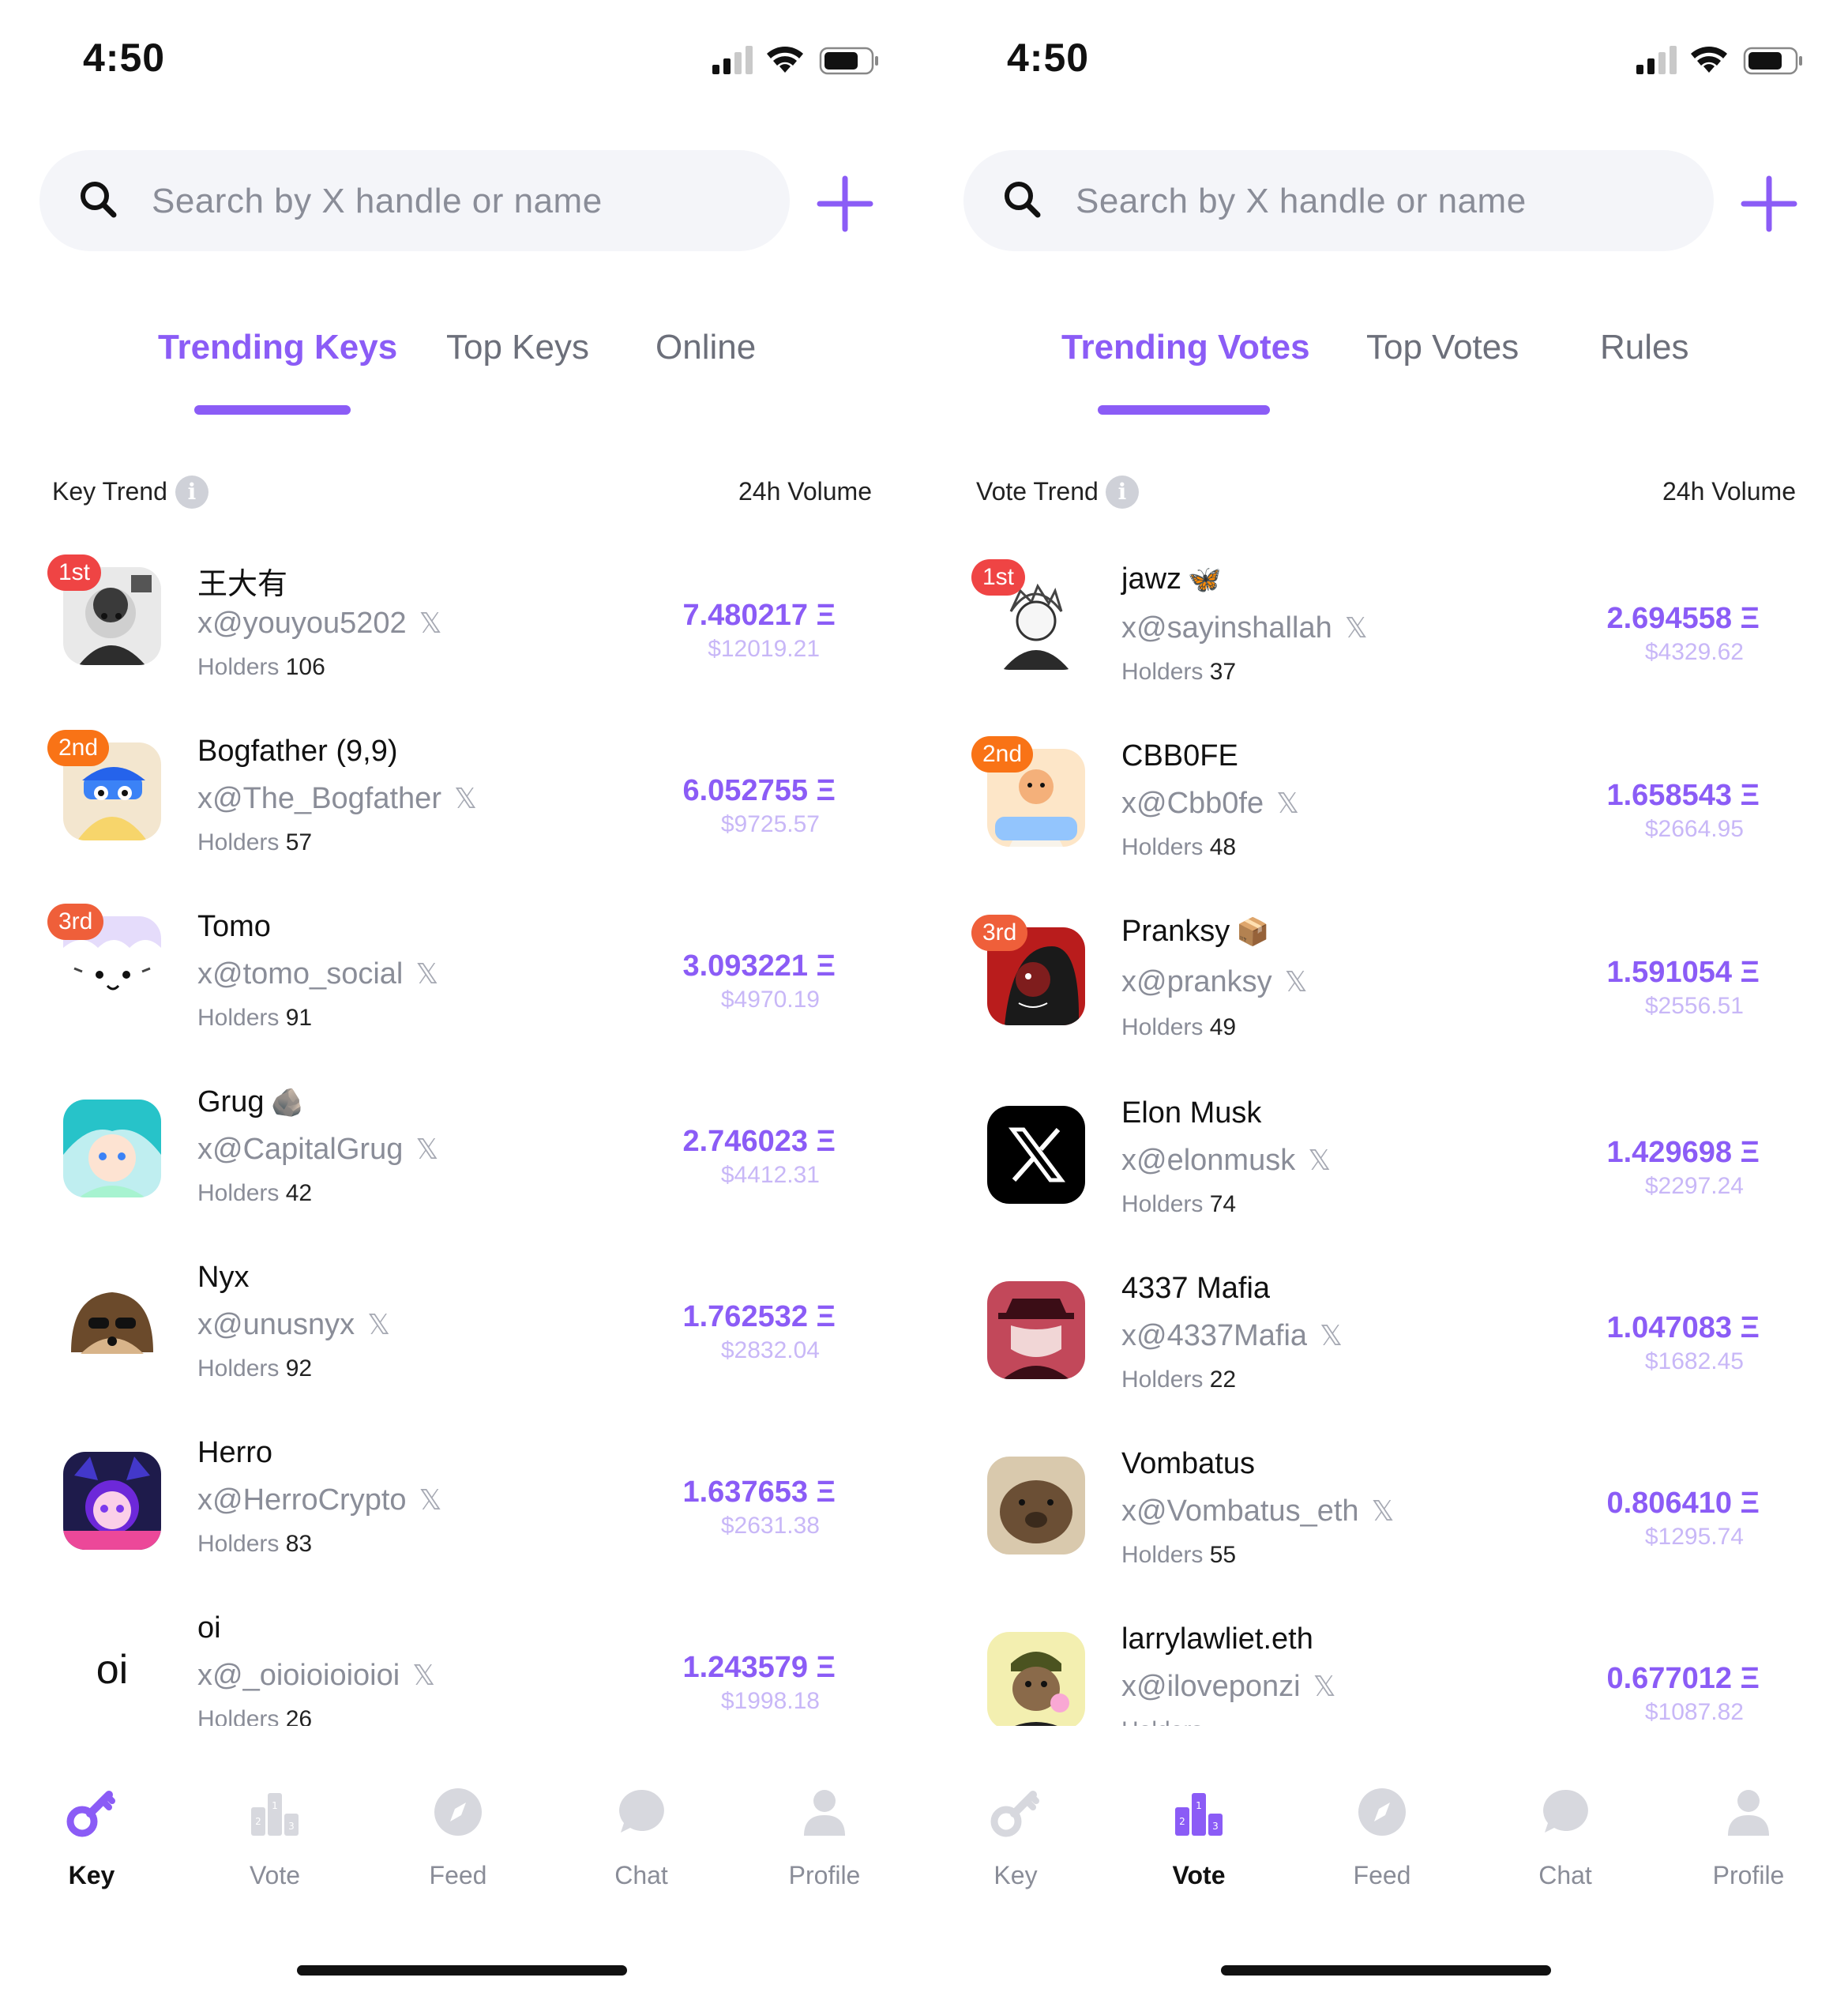 This screenshot has width=1848, height=2000. What do you see at coordinates (764, 649) in the screenshot?
I see `volume-usd: $12019.21` at bounding box center [764, 649].